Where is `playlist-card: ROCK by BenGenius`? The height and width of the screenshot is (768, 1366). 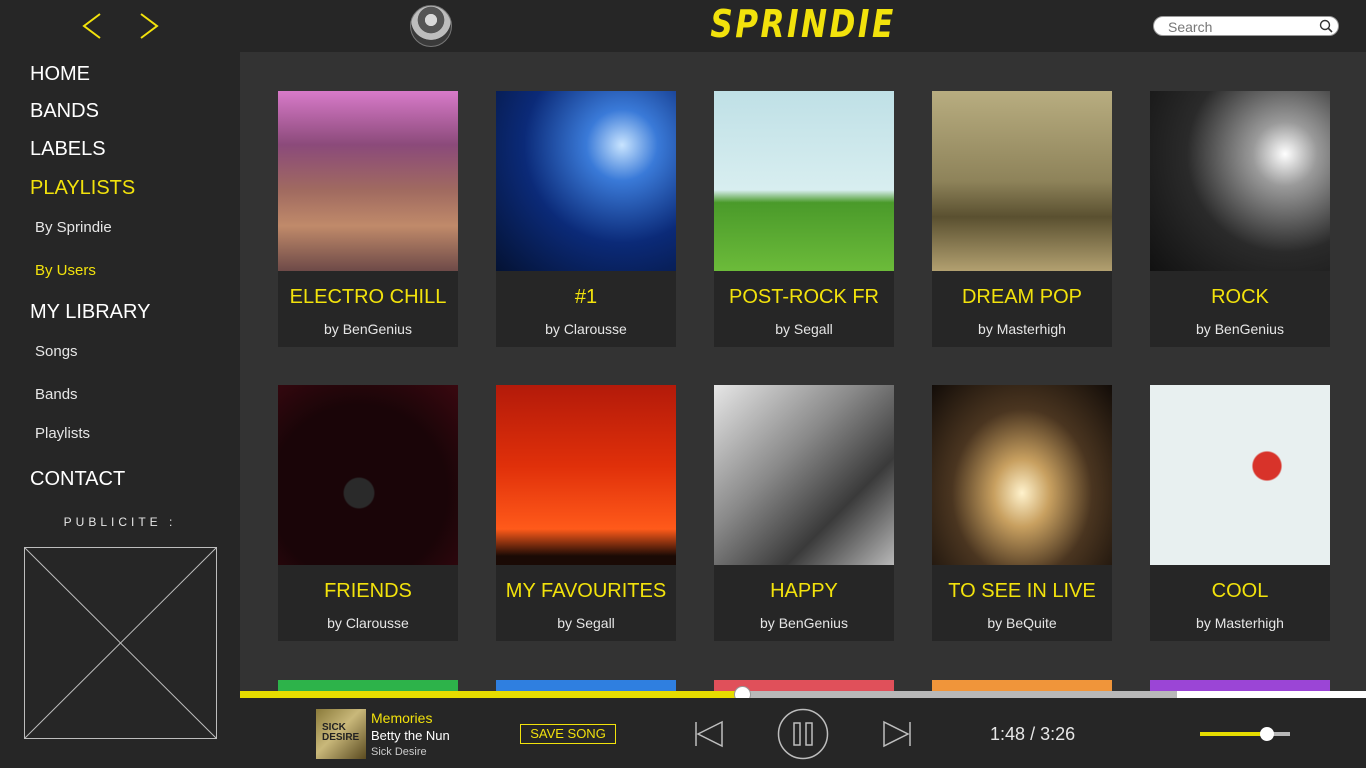 playlist-card: ROCK by BenGenius is located at coordinates (1240, 219).